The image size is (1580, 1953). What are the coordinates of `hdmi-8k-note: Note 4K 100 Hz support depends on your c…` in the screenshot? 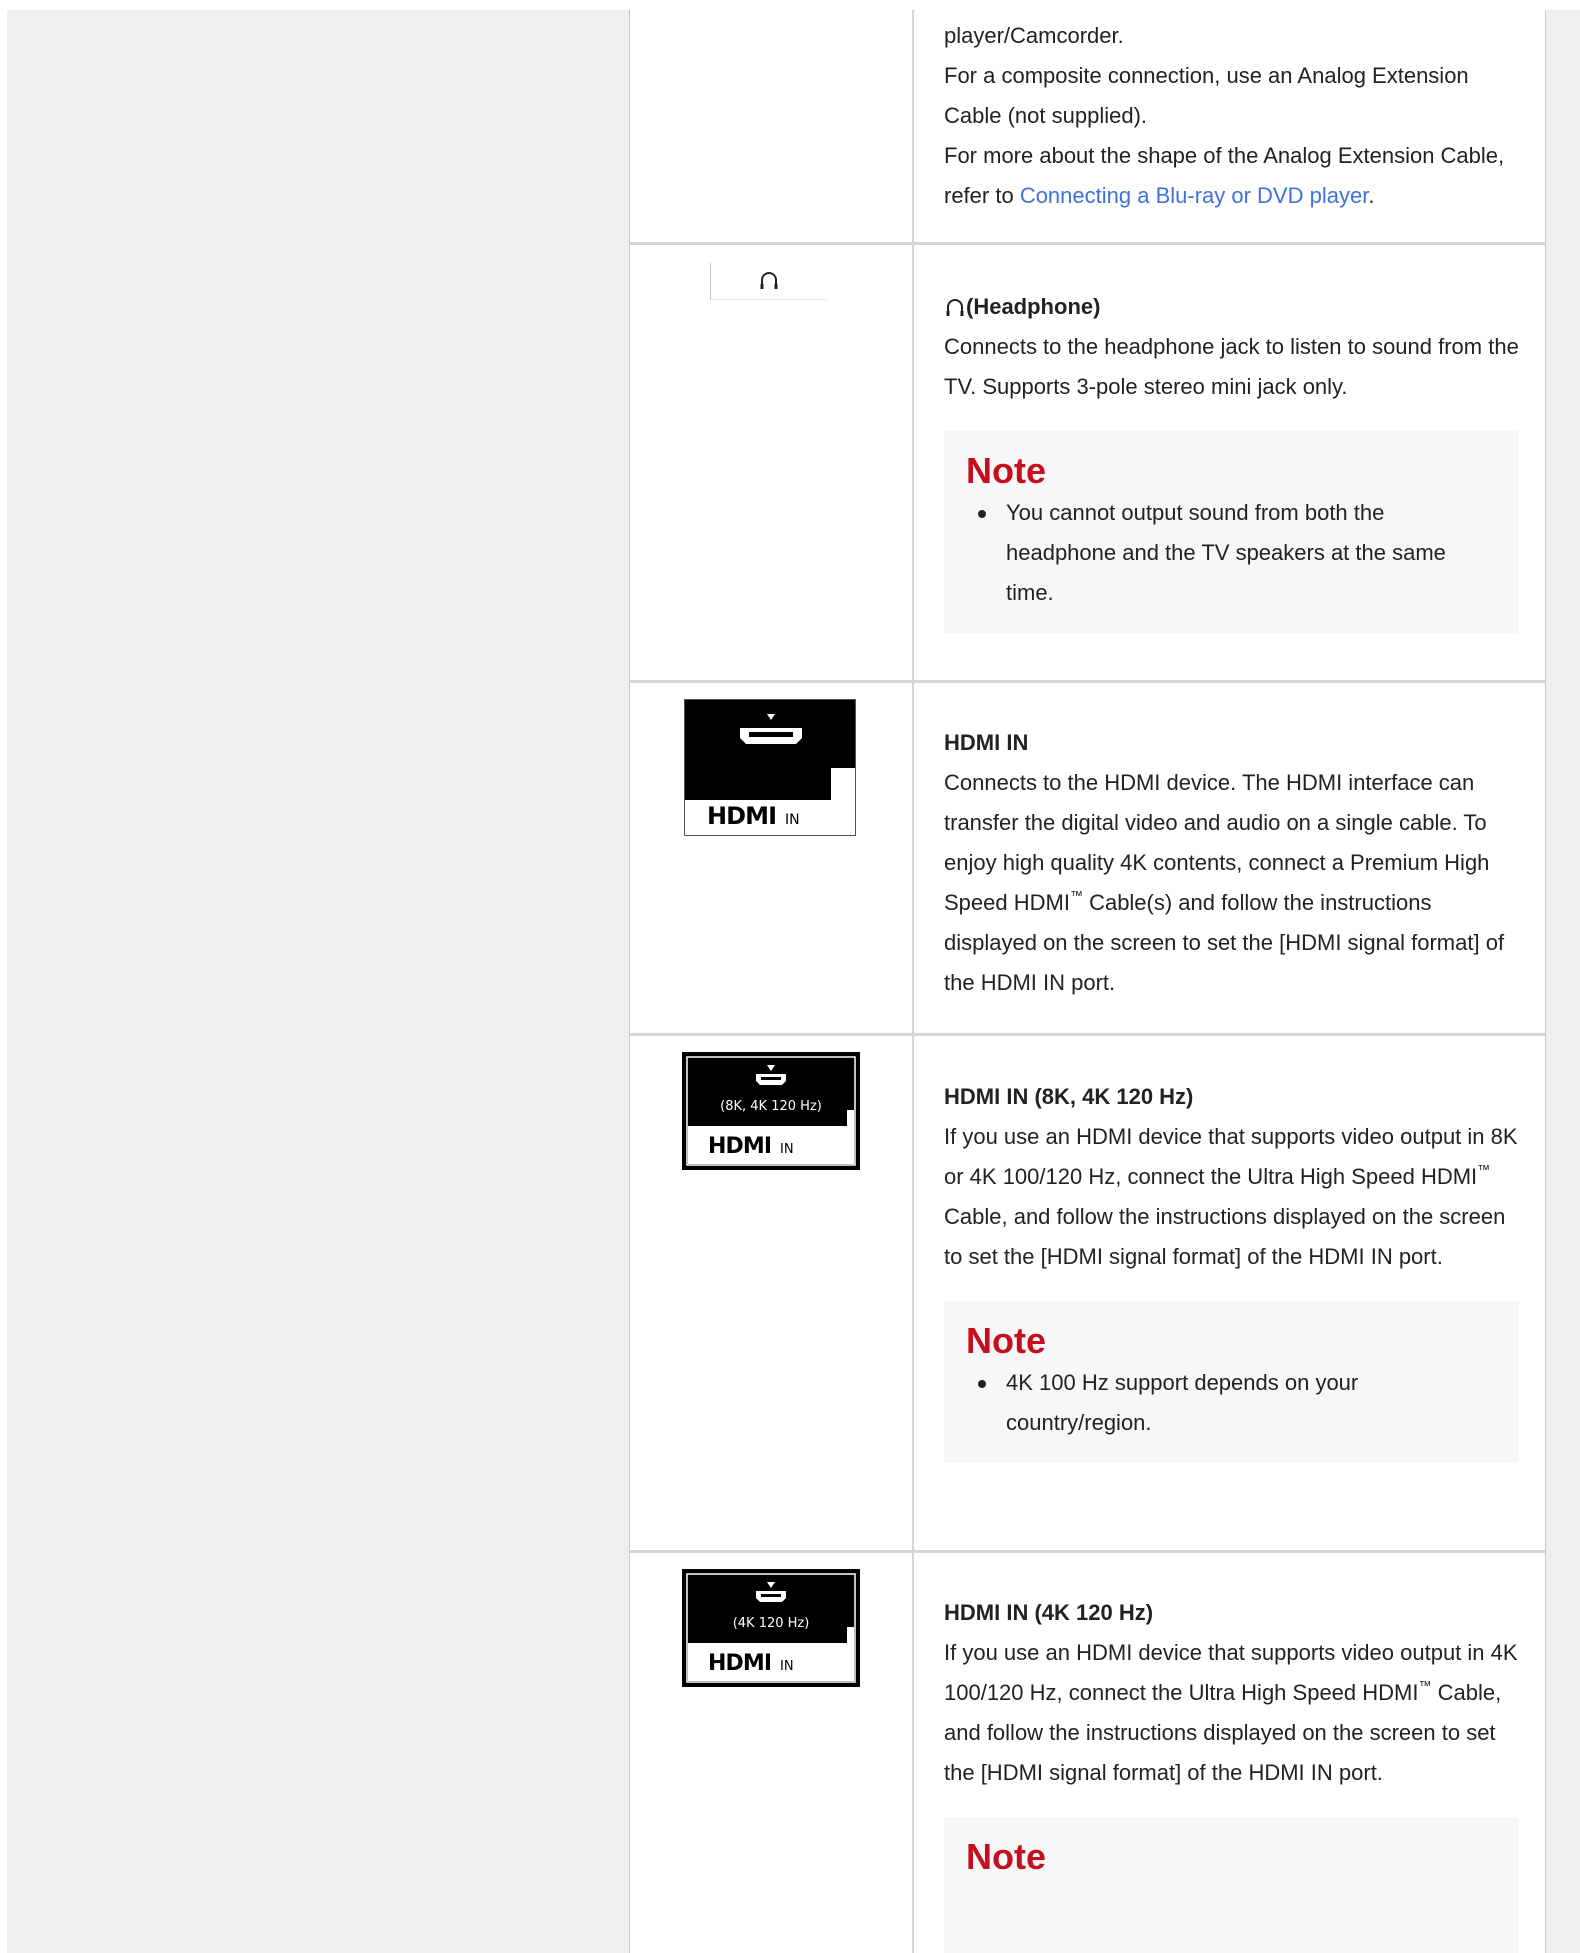 It's located at (1231, 1382).